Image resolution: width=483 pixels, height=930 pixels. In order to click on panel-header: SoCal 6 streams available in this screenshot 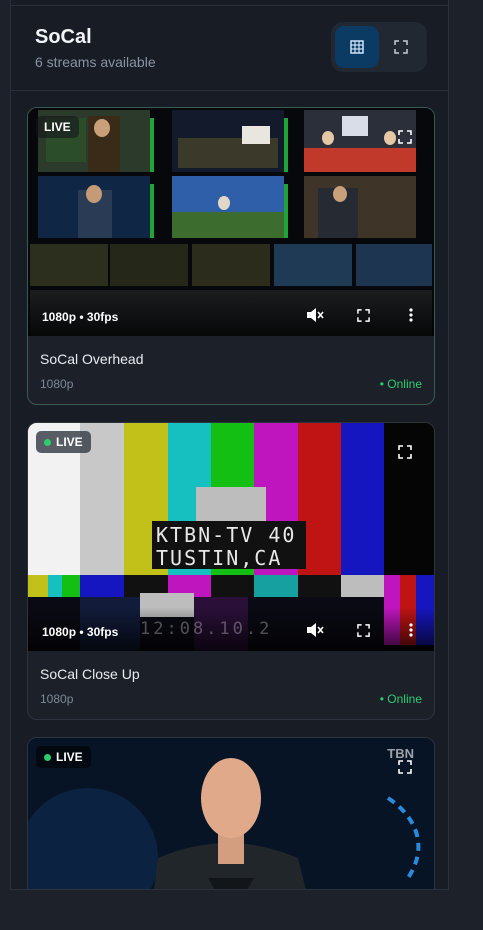, I will do `click(229, 48)`.